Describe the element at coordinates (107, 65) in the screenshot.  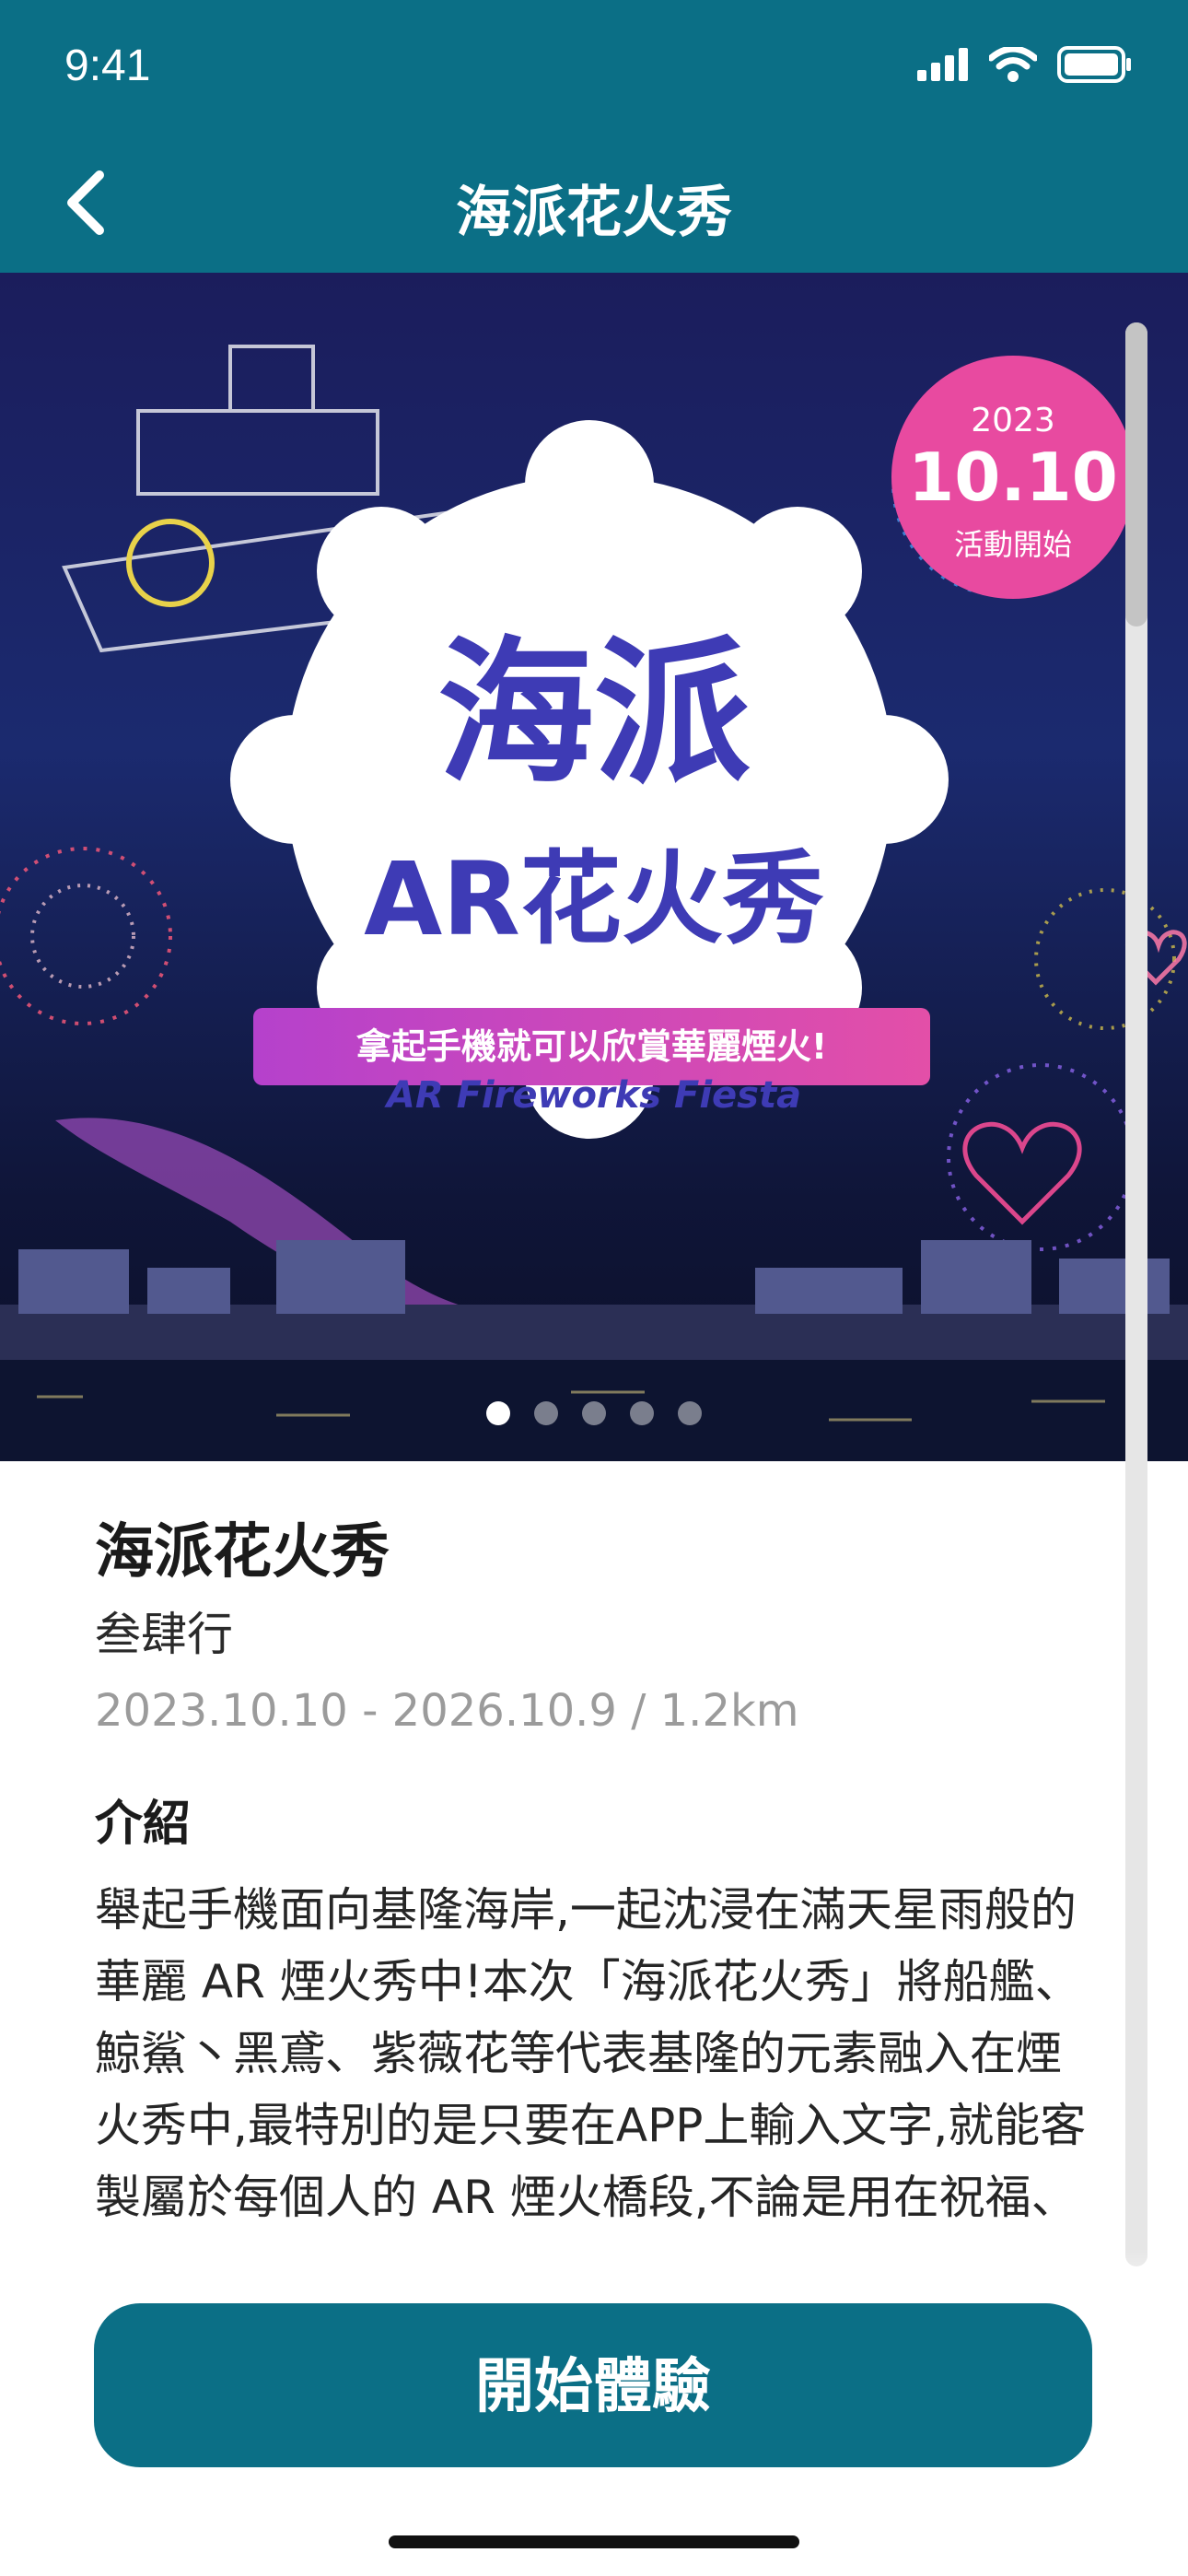
I see `status-time: 9:41` at that location.